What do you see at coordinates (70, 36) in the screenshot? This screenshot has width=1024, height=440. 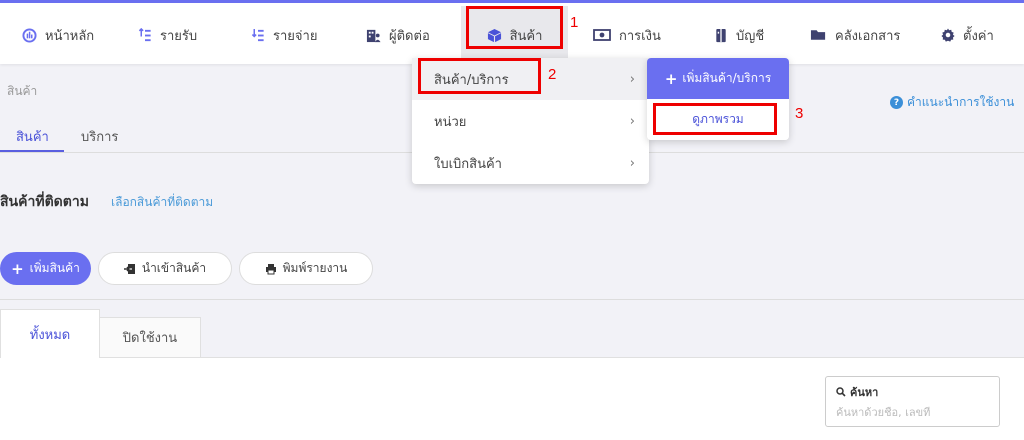 I see `nav-label-home: หน้าหลัก` at bounding box center [70, 36].